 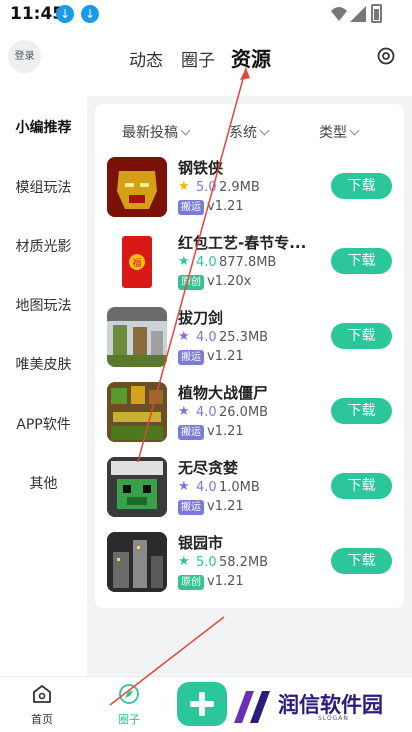 What do you see at coordinates (129, 694) in the screenshot?
I see `compass-icon` at bounding box center [129, 694].